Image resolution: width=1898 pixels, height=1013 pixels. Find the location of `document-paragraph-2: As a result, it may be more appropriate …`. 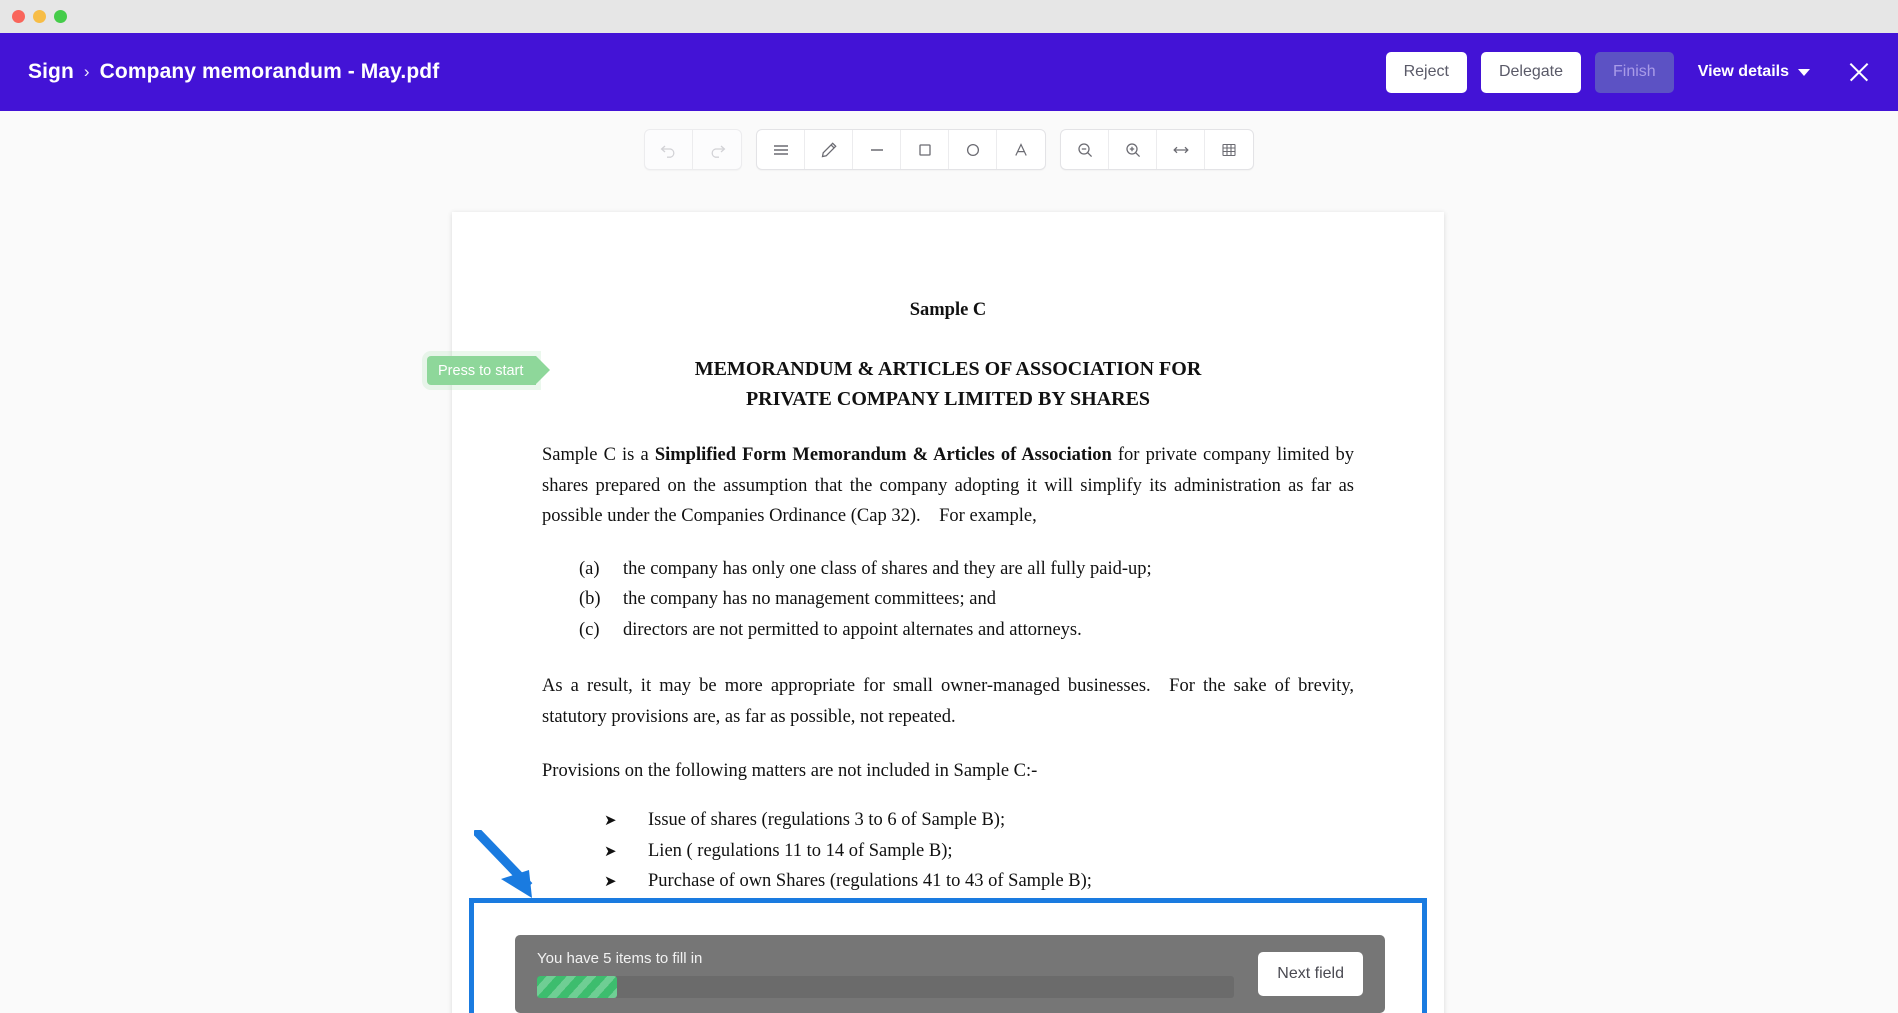

document-paragraph-2: As a result, it may be more appropriate … is located at coordinates (948, 701).